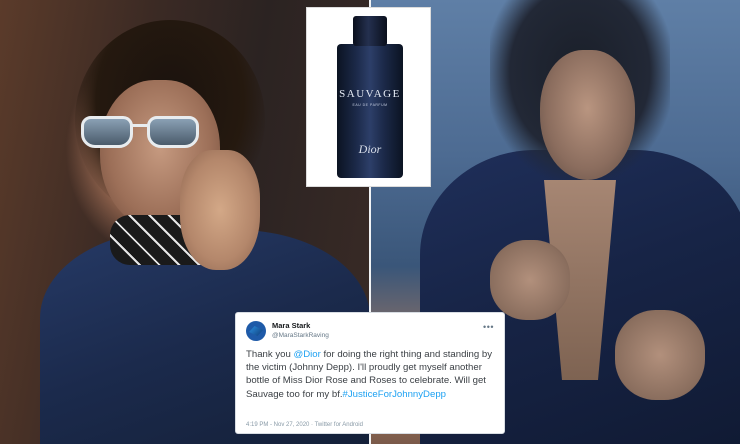 The image size is (740, 444). What do you see at coordinates (488, 327) in the screenshot?
I see `more-options-icon: •••` at bounding box center [488, 327].